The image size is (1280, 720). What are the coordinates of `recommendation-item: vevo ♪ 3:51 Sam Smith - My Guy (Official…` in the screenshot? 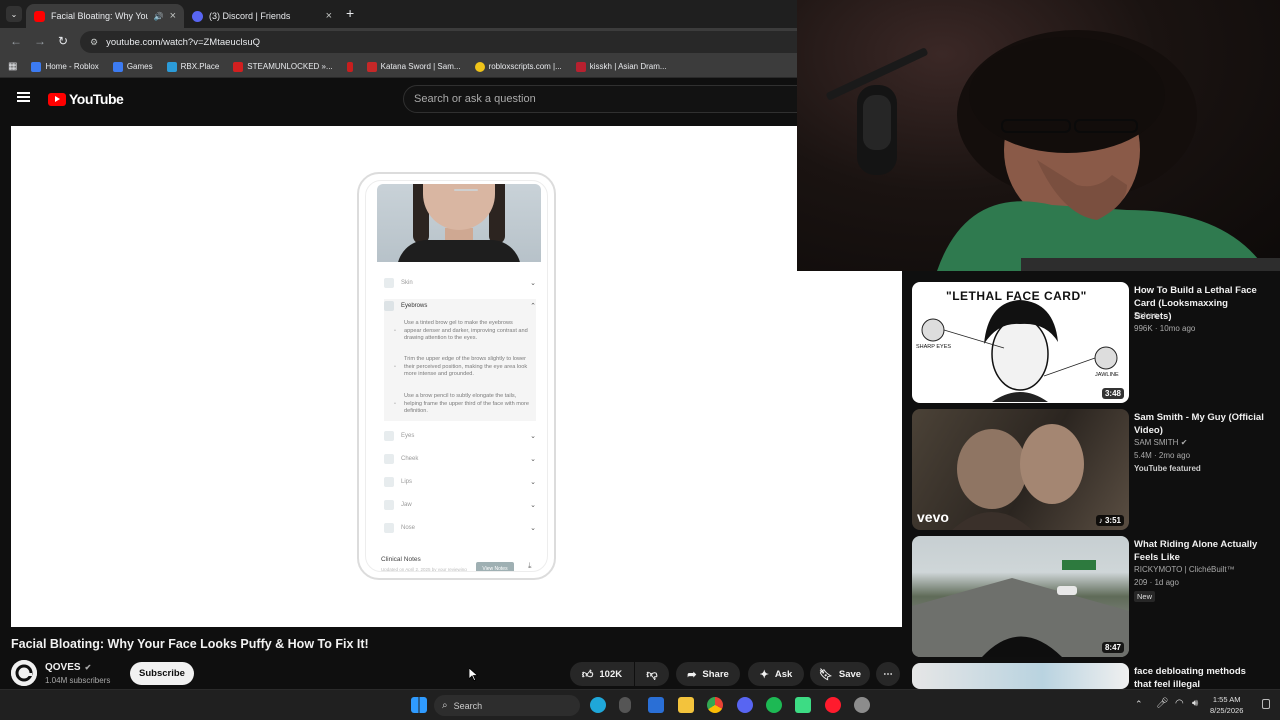 It's located at (1092, 470).